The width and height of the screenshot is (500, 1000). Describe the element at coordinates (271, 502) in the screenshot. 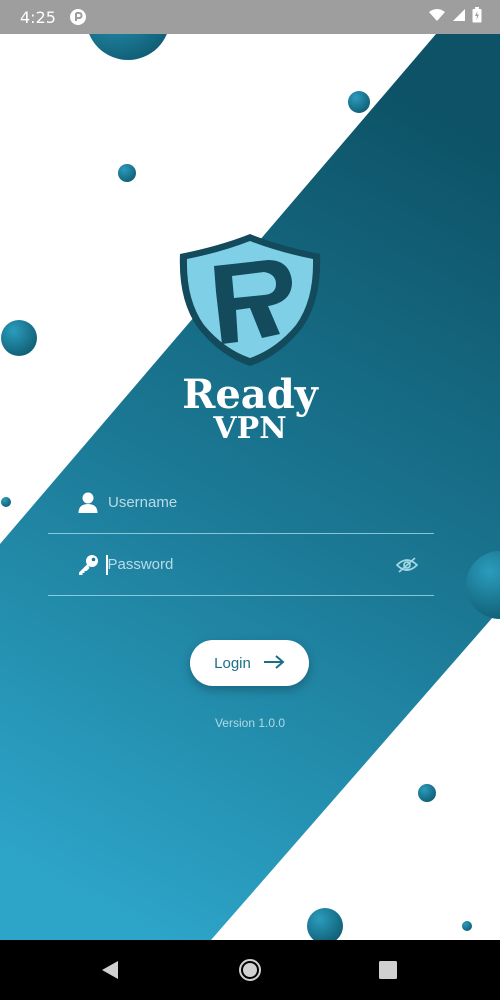

I see `username-input` at that location.